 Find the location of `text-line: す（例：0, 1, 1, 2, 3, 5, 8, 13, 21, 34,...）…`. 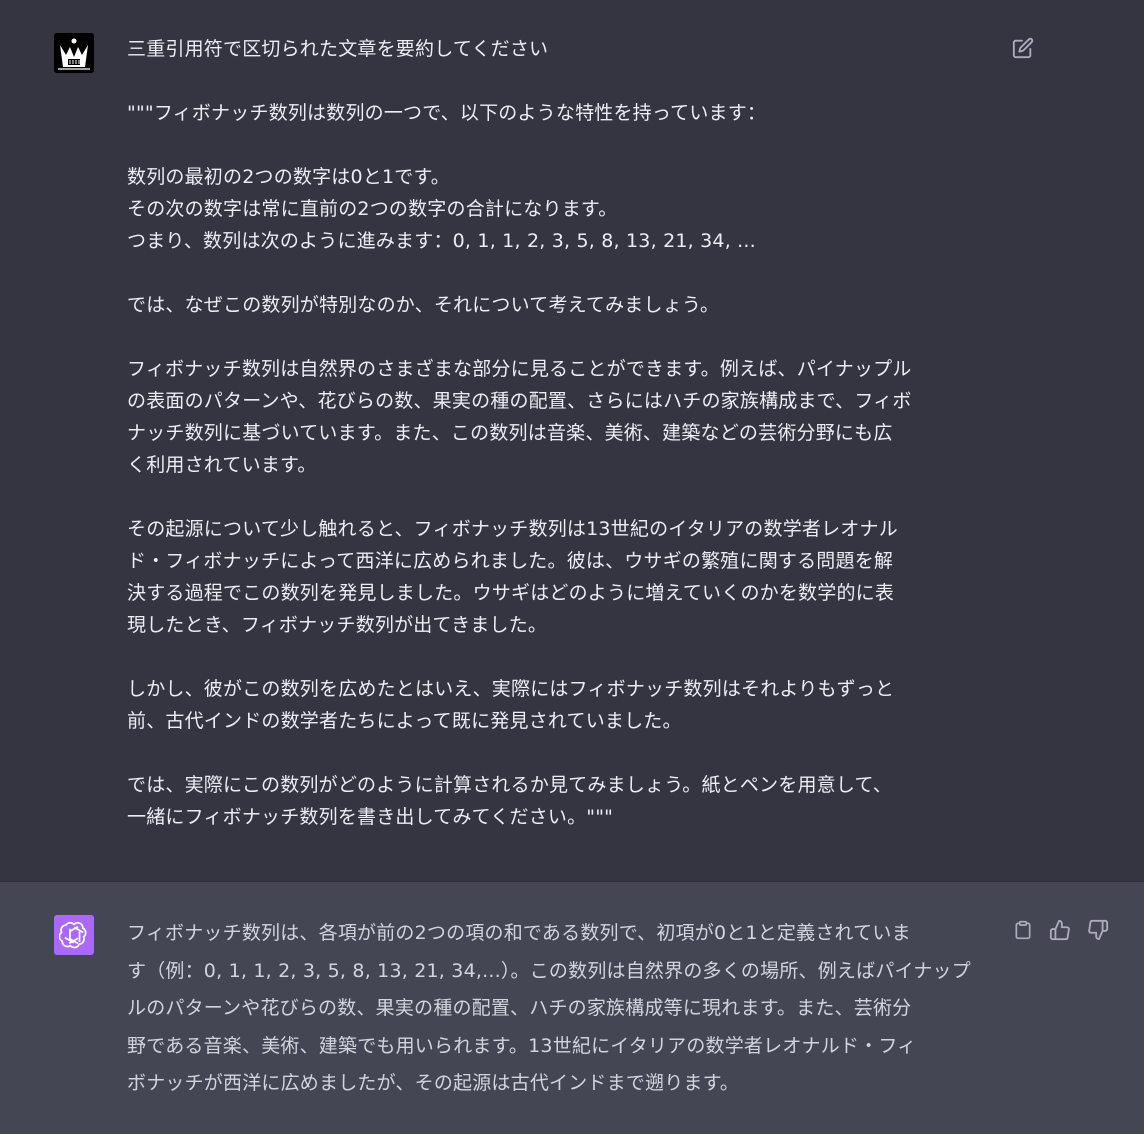

text-line: す（例：0, 1, 1, 2, 3, 5, 8, 13, 21, 34,...）… is located at coordinates (549, 970).